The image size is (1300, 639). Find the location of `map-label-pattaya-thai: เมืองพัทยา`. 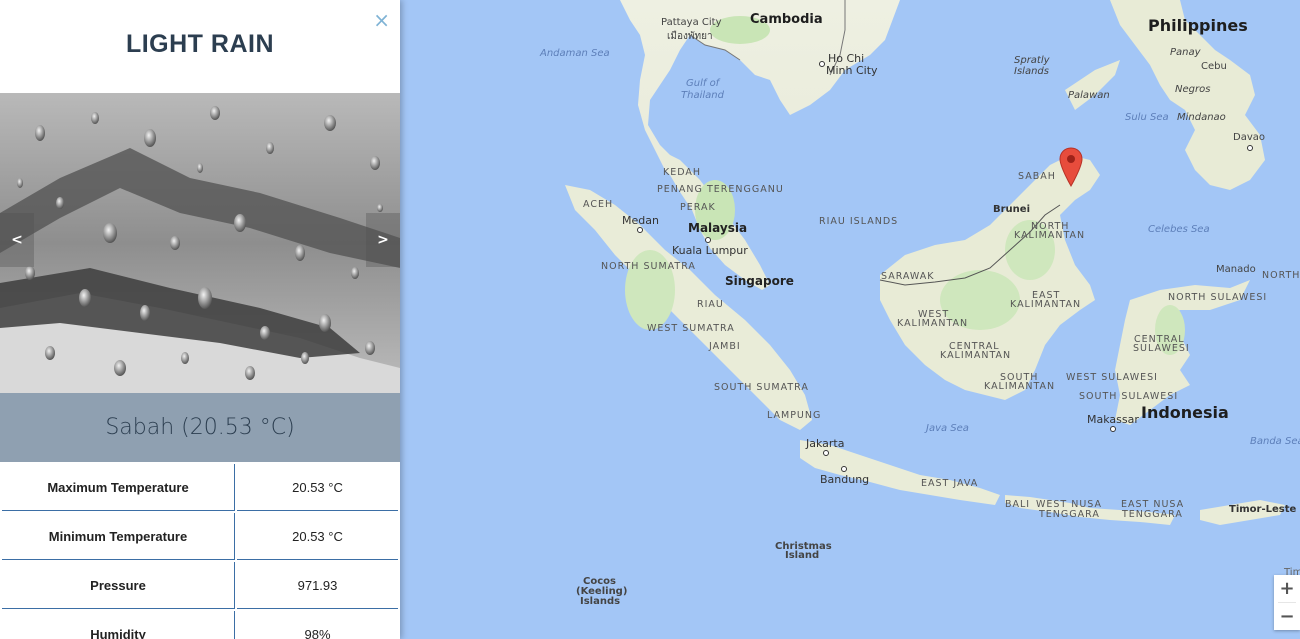

map-label-pattaya-thai: เมืองพัทยา is located at coordinates (690, 36).